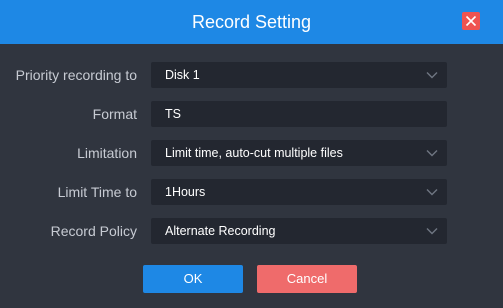 This screenshot has height=308, width=503. What do you see at coordinates (307, 279) in the screenshot?
I see `cancel-button: Cancel` at bounding box center [307, 279].